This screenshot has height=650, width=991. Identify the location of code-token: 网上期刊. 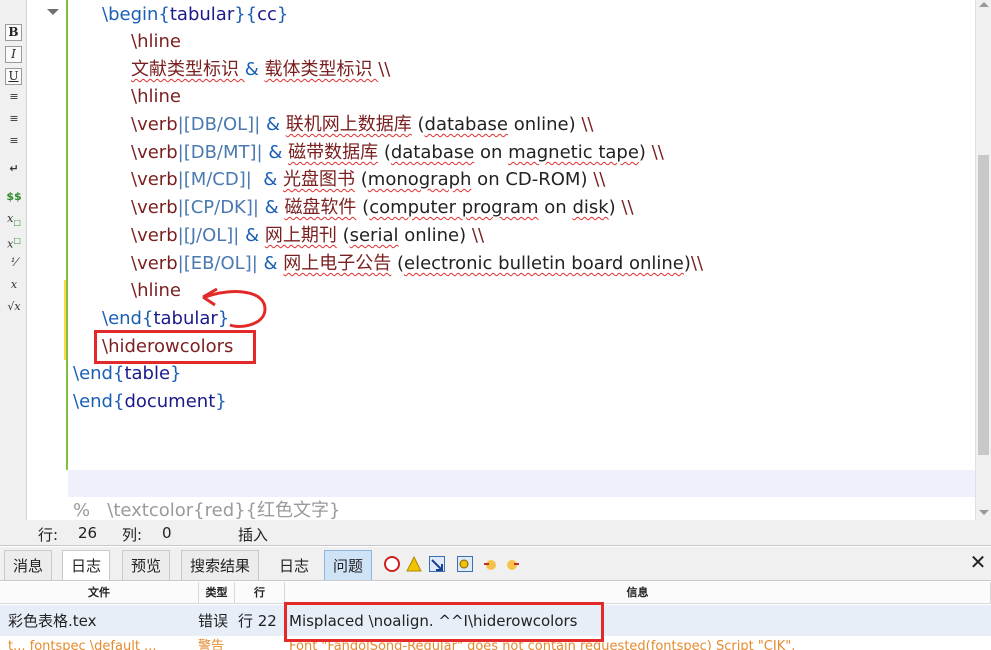
(300, 235).